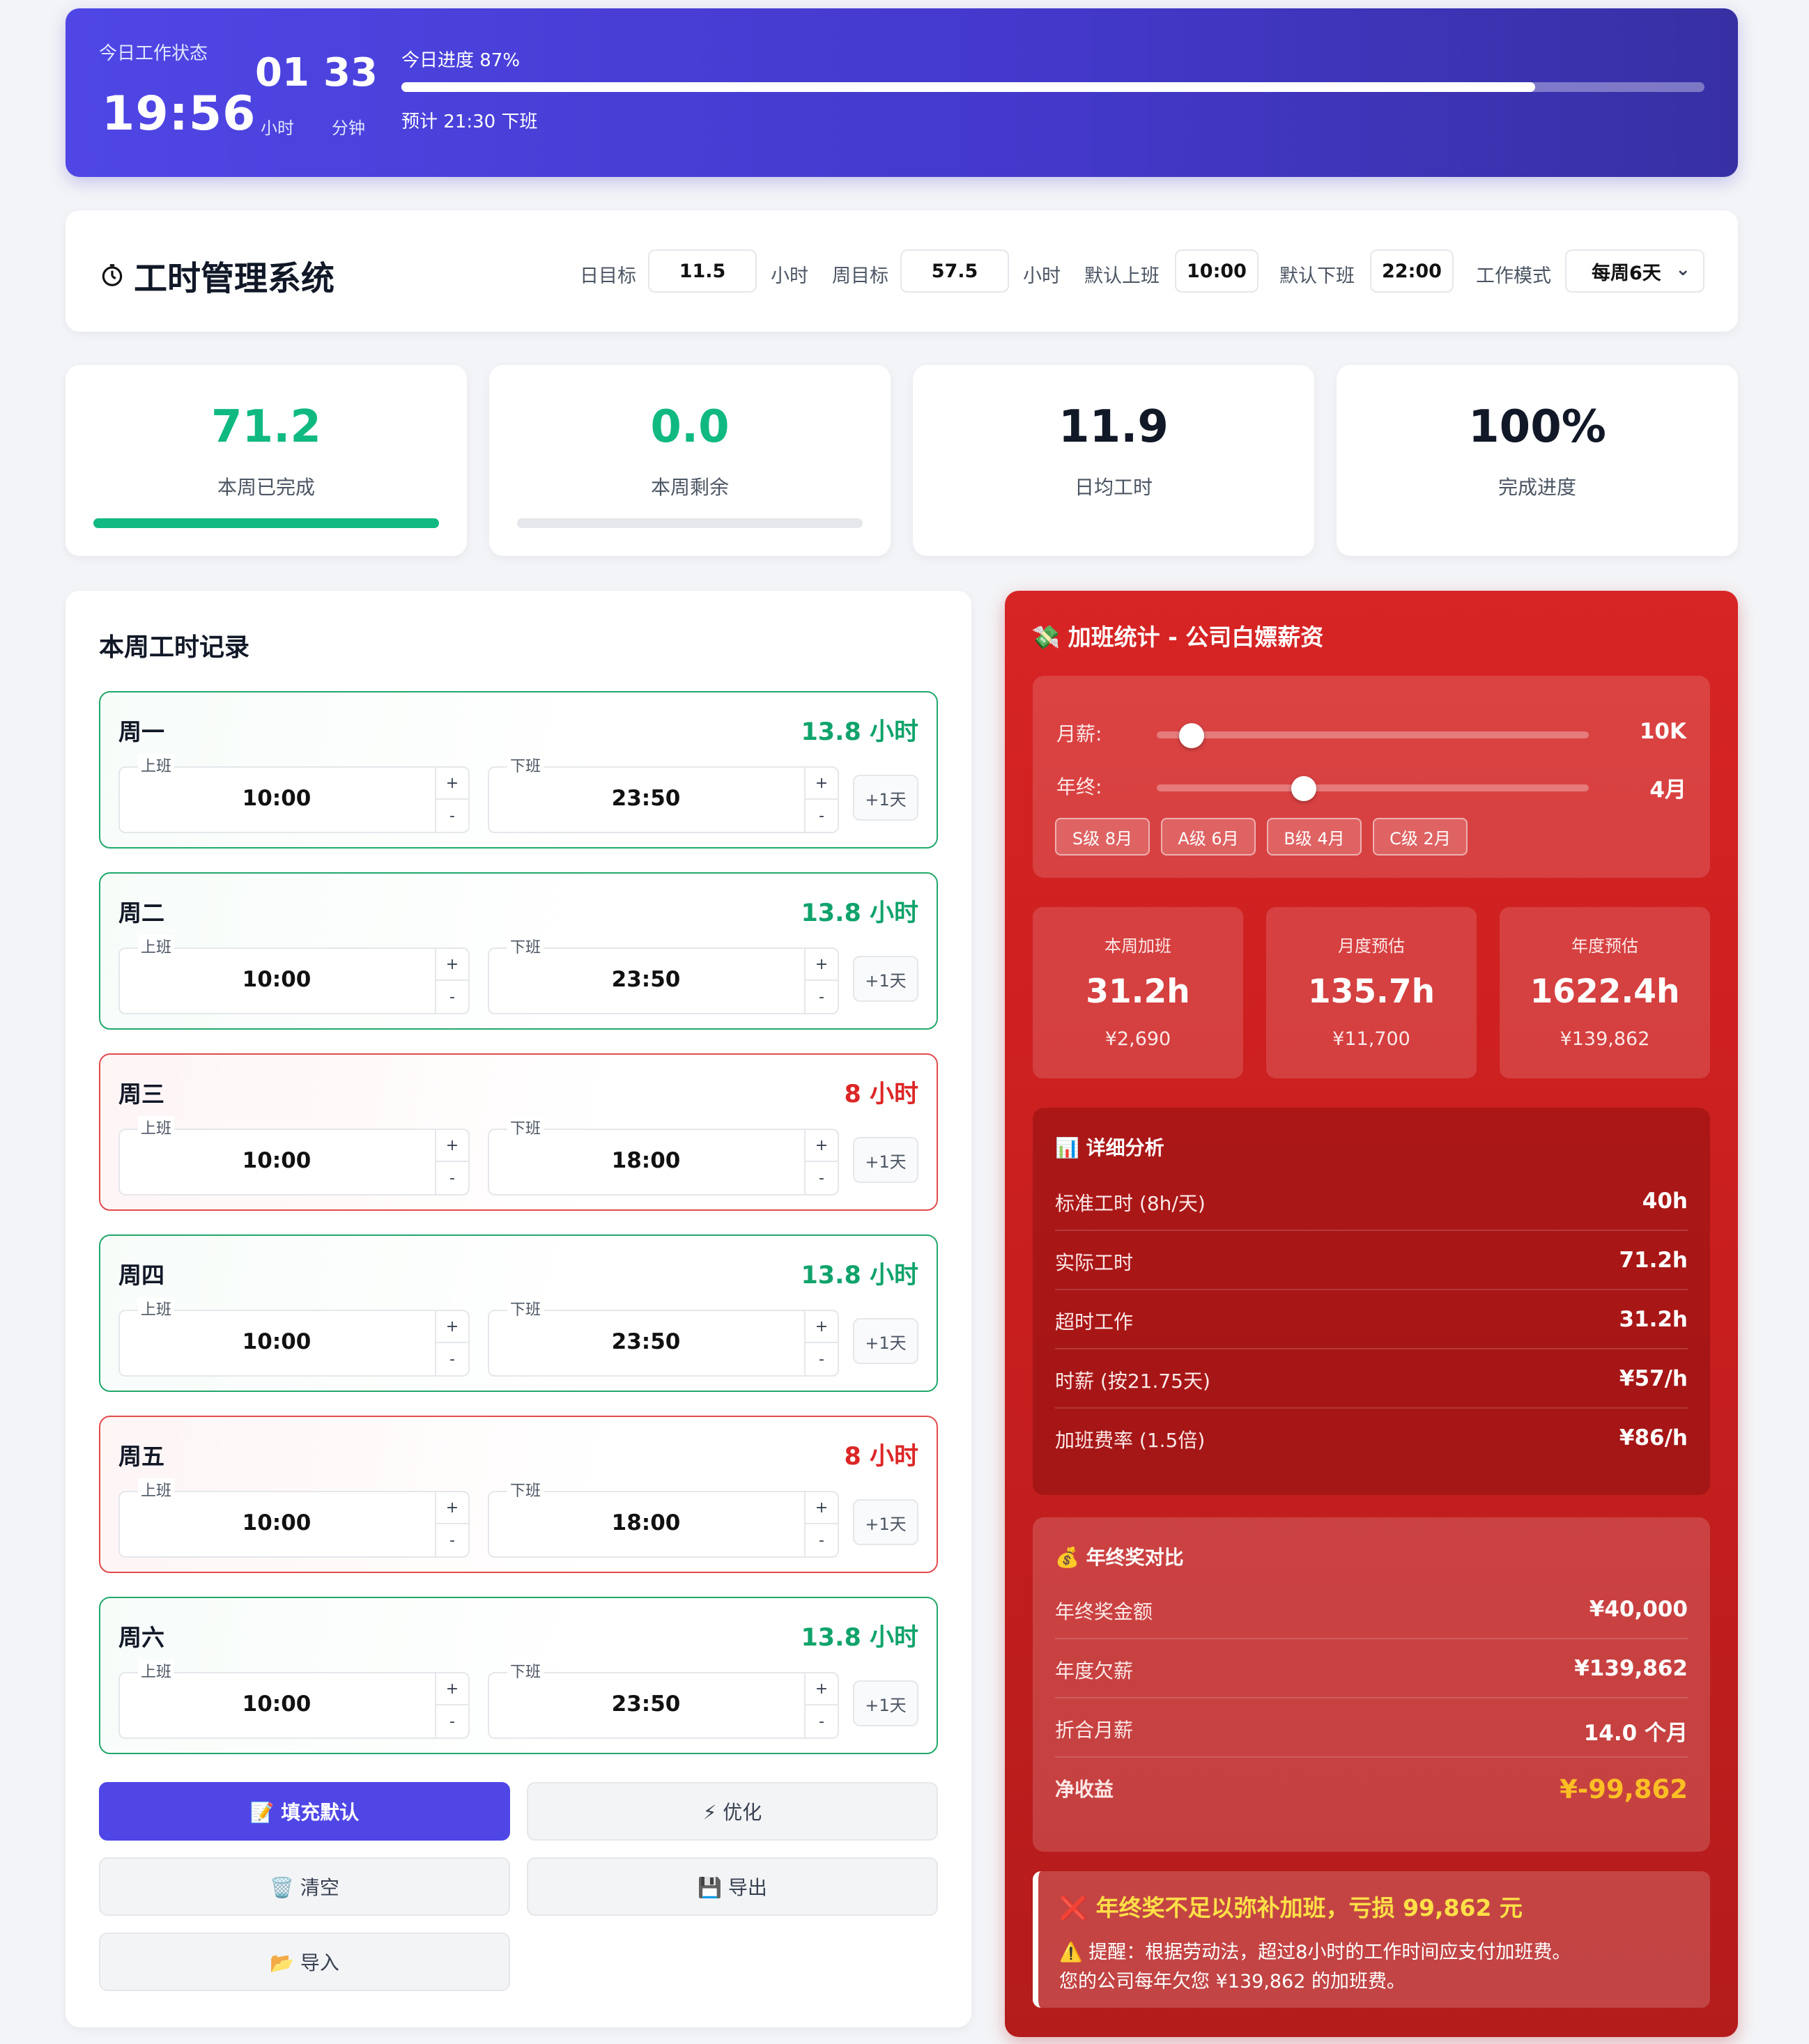 This screenshot has height=2044, width=1809. I want to click on default-start-input: 10:00, so click(1216, 271).